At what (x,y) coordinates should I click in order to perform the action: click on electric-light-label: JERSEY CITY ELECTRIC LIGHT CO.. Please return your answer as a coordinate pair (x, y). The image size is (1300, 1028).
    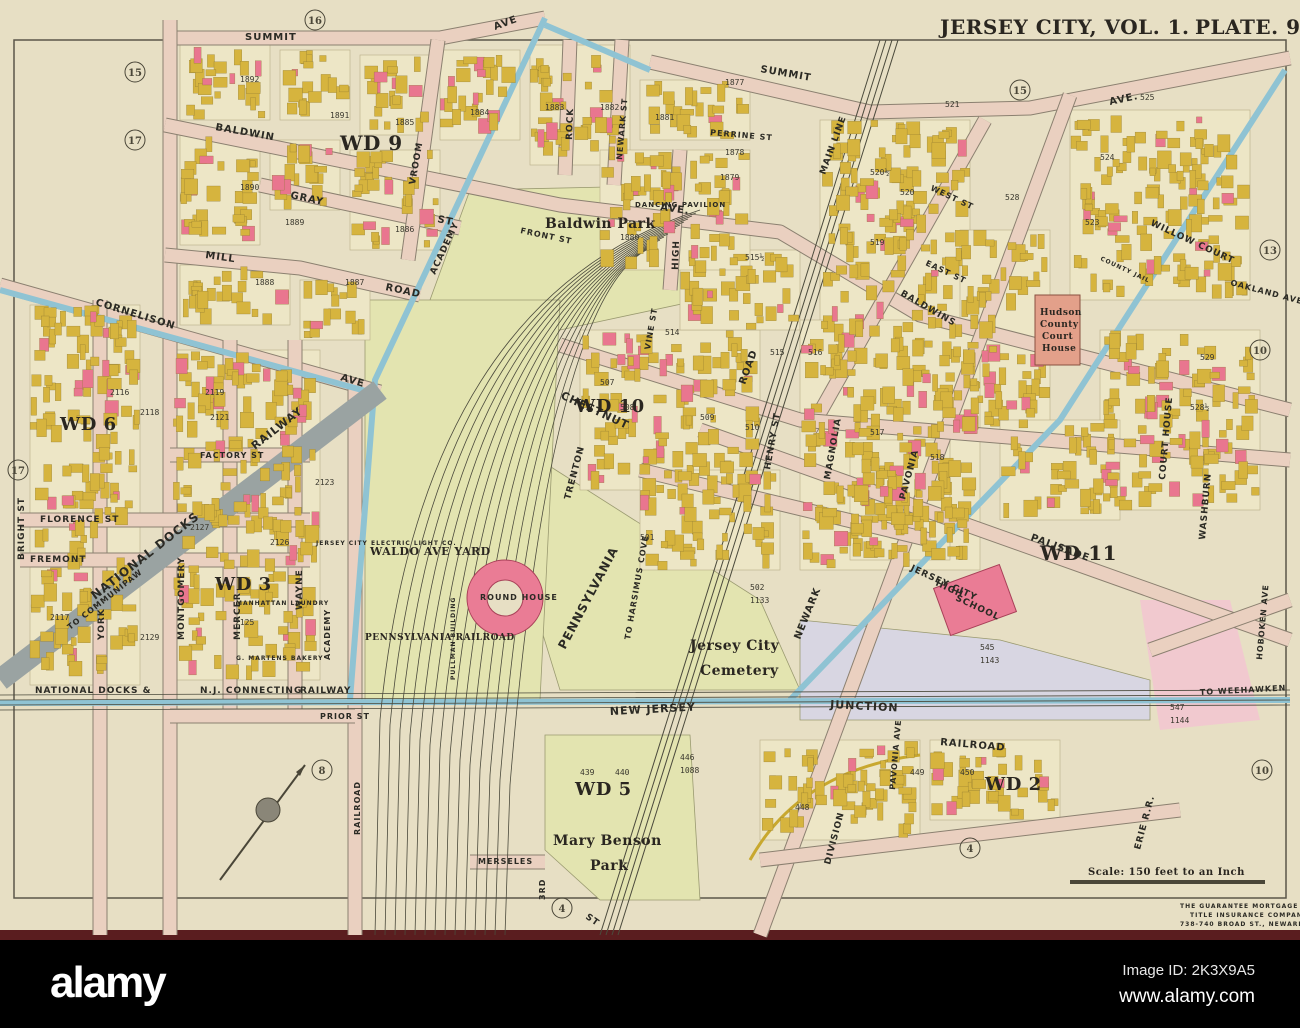
    Looking at the image, I should click on (386, 543).